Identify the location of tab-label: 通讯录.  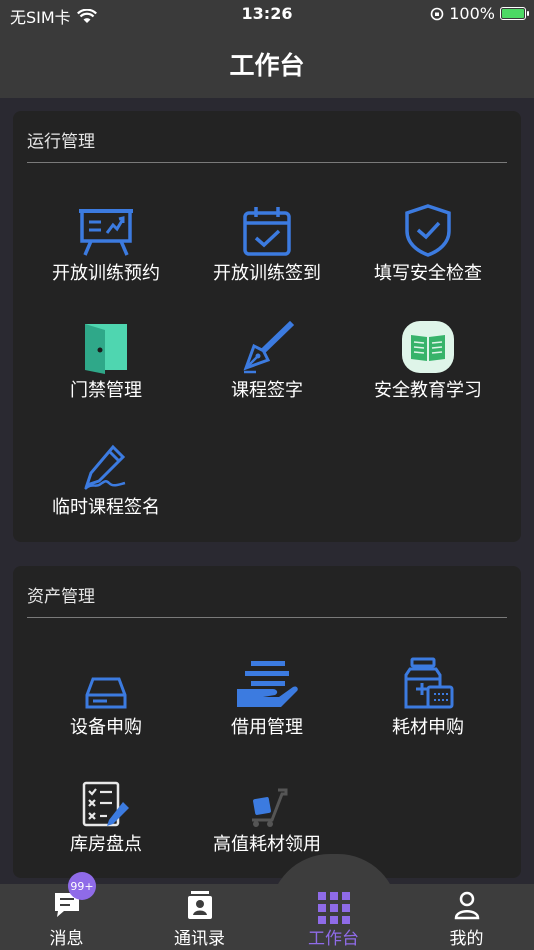
(199, 939).